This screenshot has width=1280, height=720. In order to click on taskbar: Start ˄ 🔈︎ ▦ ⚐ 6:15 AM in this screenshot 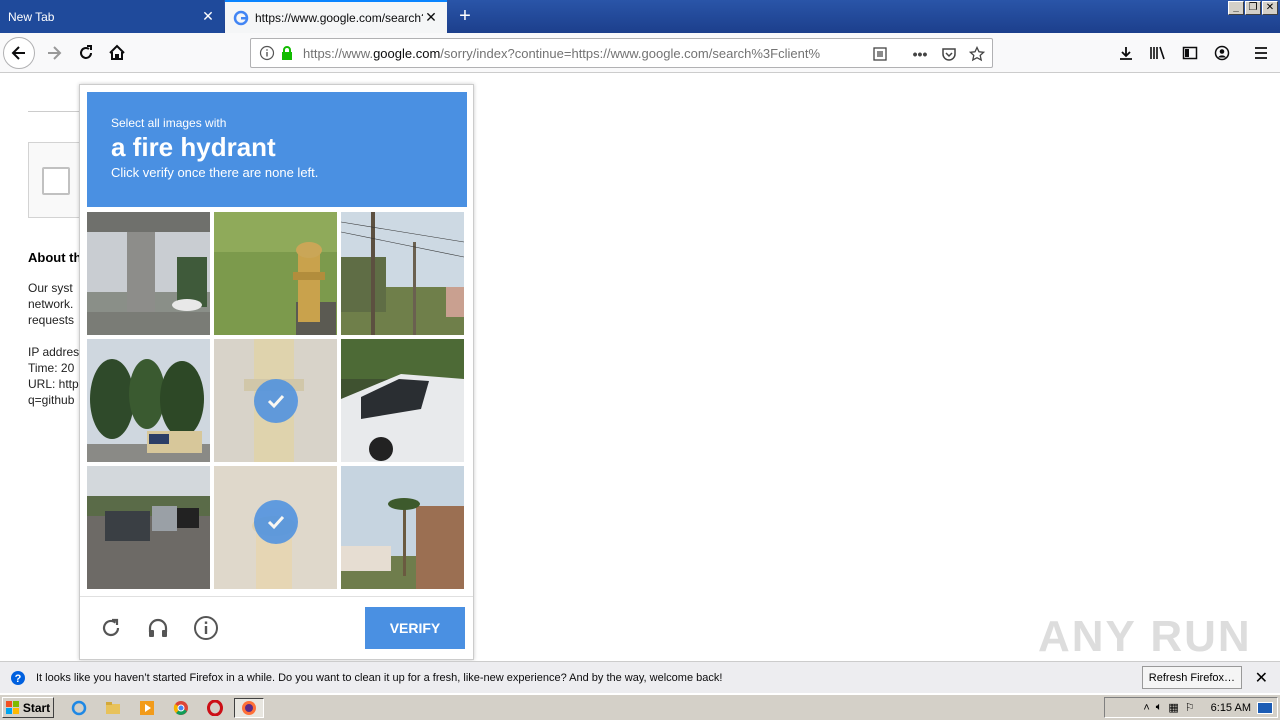, I will do `click(640, 707)`.